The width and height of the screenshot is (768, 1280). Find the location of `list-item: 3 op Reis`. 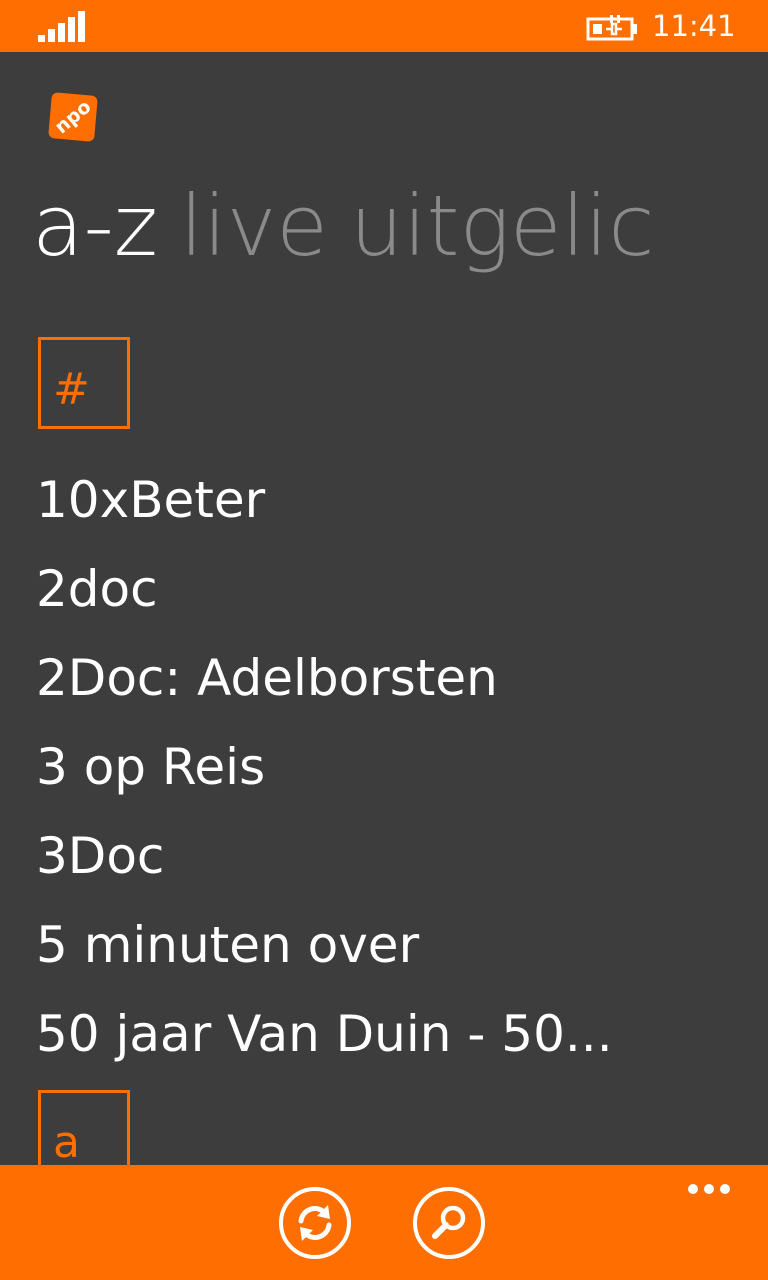

list-item: 3 op Reis is located at coordinates (396, 771).